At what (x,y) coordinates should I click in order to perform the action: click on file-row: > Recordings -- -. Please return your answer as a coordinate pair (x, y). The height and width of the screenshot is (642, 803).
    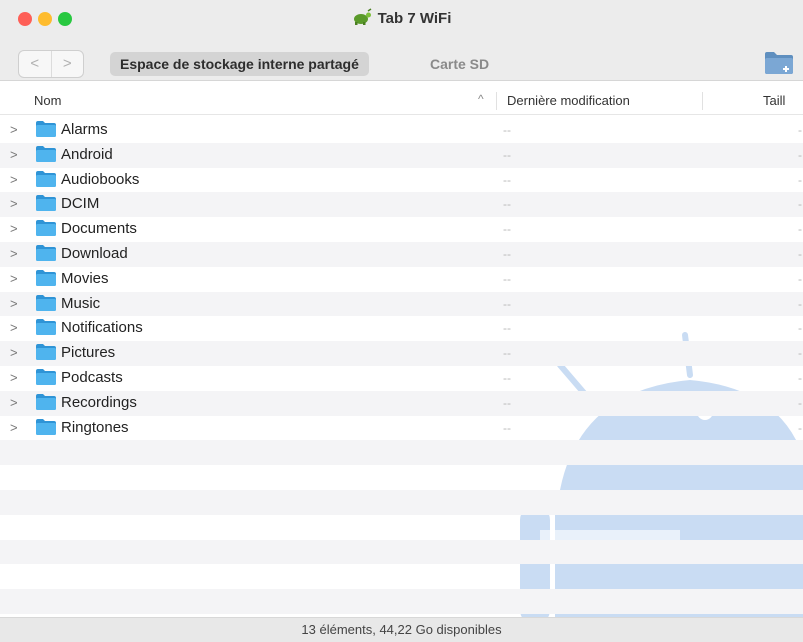
    Looking at the image, I should click on (401, 403).